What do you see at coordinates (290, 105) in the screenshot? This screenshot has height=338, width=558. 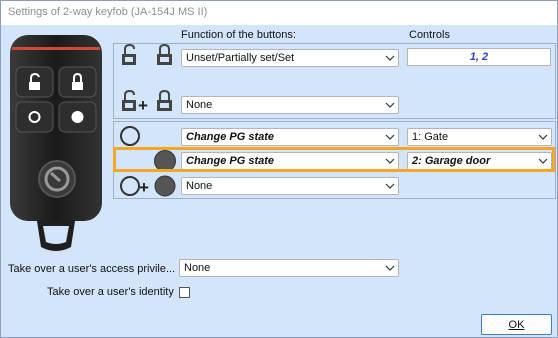 I see `row2-function-select: None` at bounding box center [290, 105].